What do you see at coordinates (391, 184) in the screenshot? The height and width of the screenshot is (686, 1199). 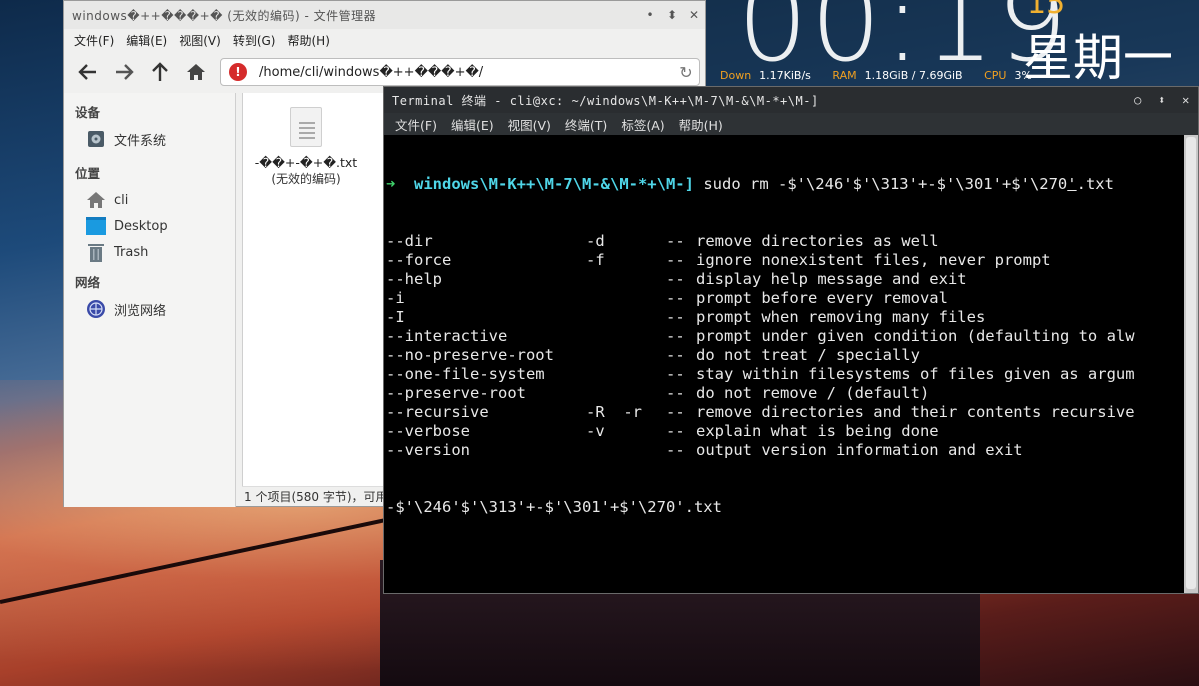 I see `prompt-arrow: ➜` at bounding box center [391, 184].